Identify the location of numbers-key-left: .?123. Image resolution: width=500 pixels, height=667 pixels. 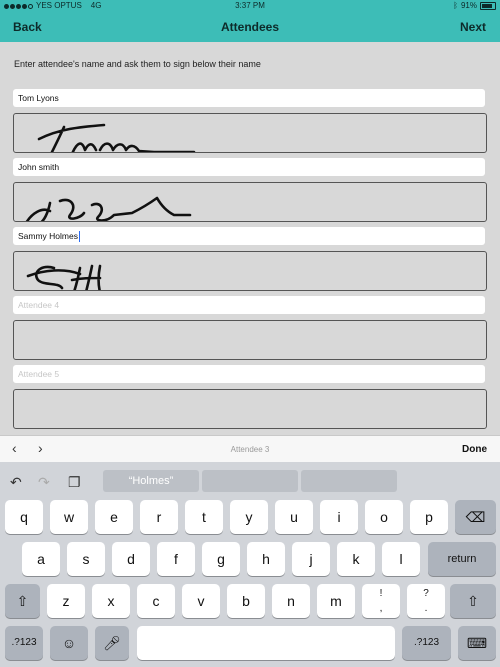
(24, 643).